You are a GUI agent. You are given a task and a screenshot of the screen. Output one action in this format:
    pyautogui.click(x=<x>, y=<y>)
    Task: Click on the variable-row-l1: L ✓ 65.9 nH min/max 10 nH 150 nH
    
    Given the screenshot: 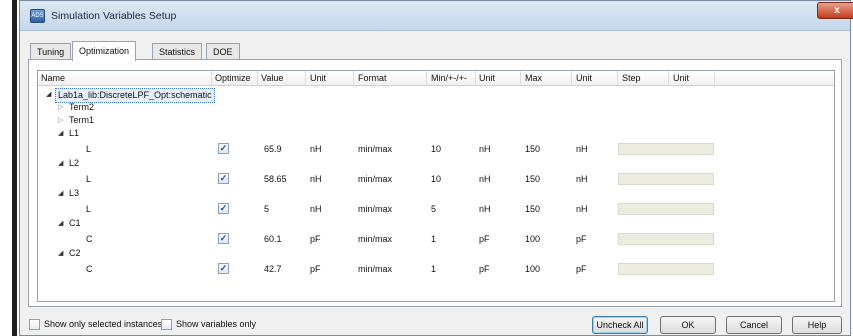 What is the action you would take?
    pyautogui.click(x=436, y=149)
    